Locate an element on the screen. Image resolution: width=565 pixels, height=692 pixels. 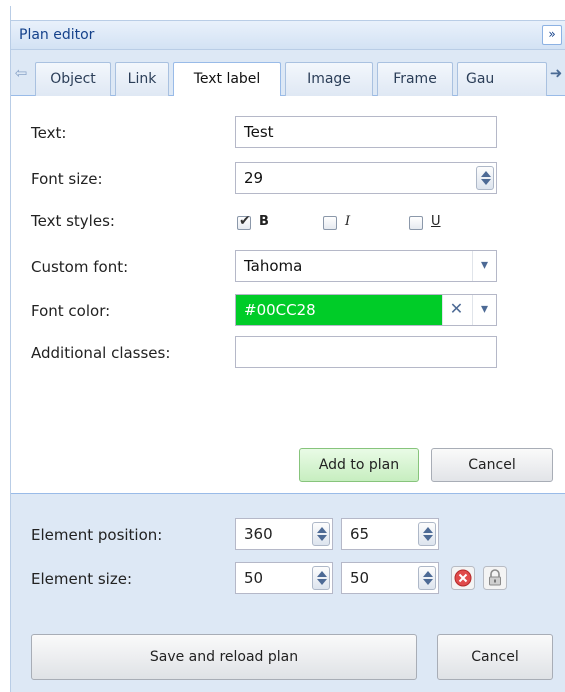
size-width-value: 50 is located at coordinates (254, 578).